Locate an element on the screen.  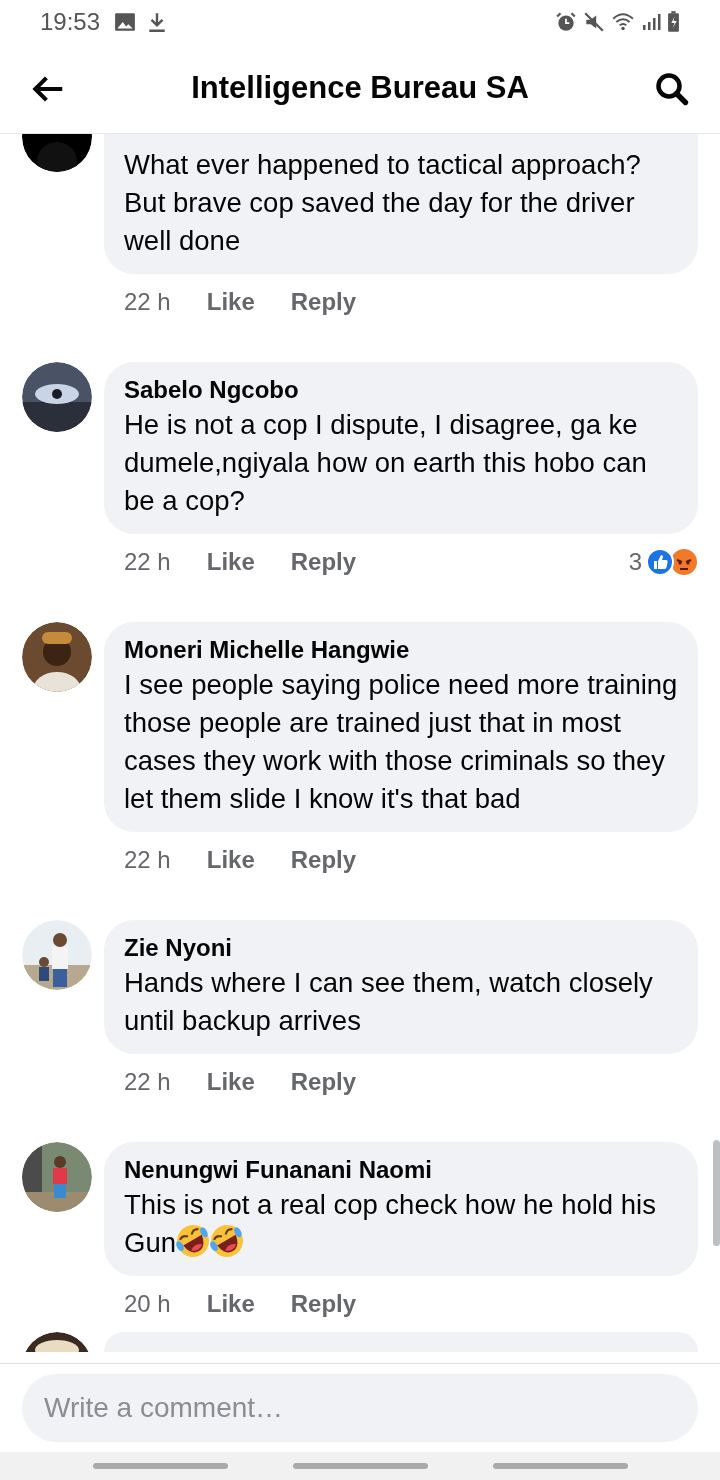
status-time: 19:53 is located at coordinates (70, 22).